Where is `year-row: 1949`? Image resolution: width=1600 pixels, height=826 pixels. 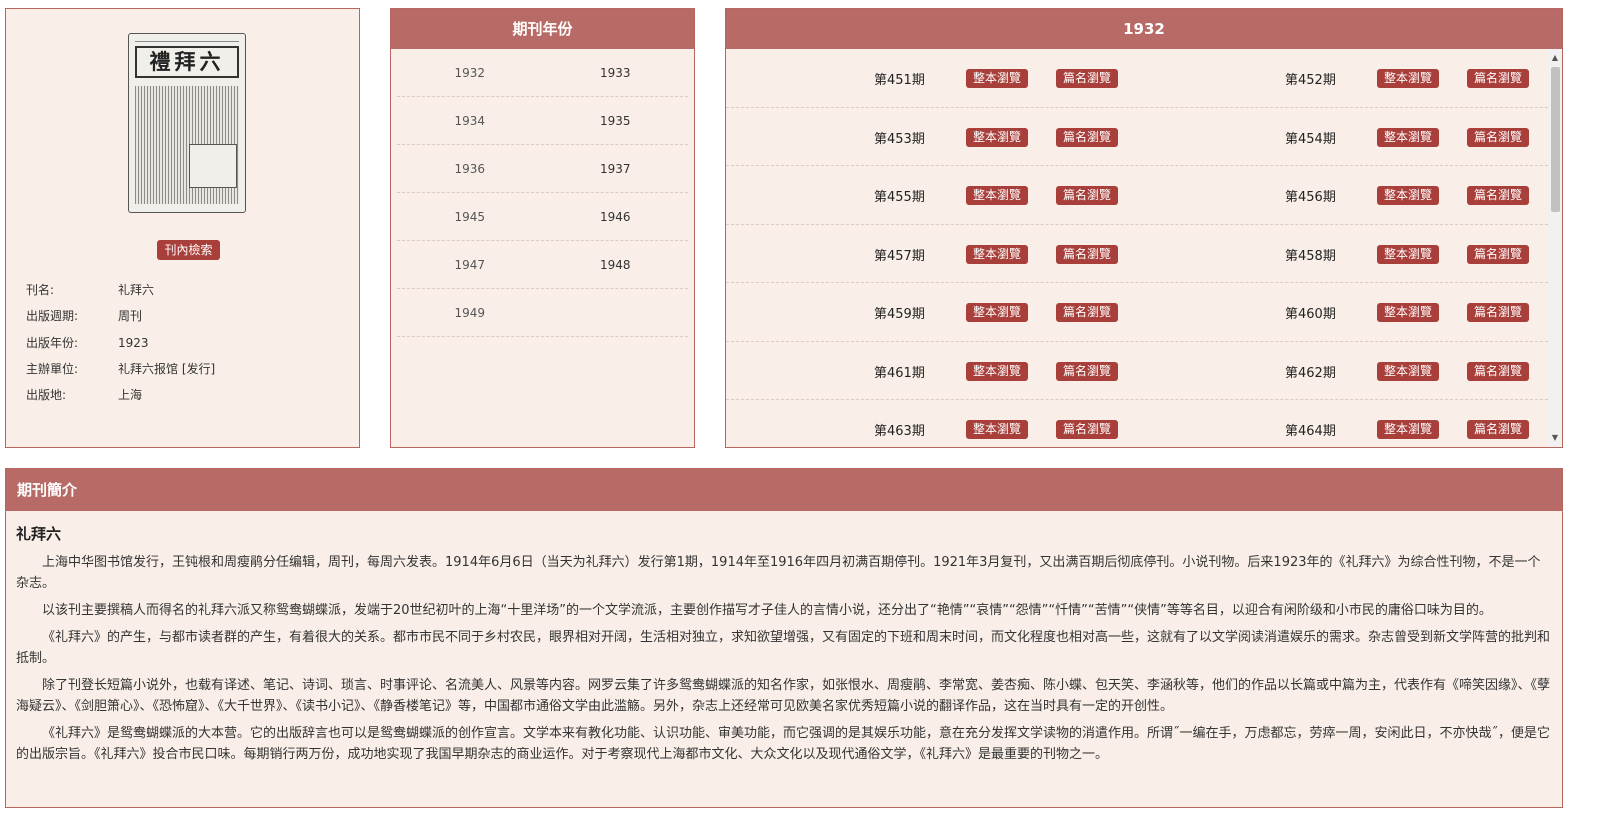
year-row: 1949 is located at coordinates (542, 313).